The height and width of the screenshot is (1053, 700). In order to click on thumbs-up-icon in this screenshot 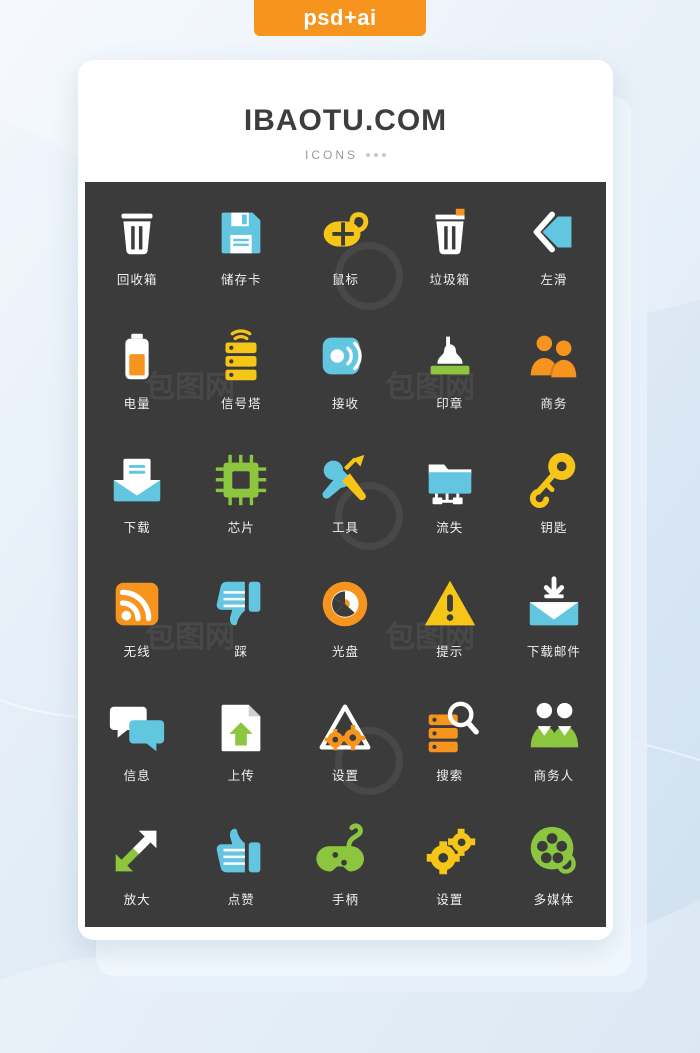, I will do `click(238, 851)`.